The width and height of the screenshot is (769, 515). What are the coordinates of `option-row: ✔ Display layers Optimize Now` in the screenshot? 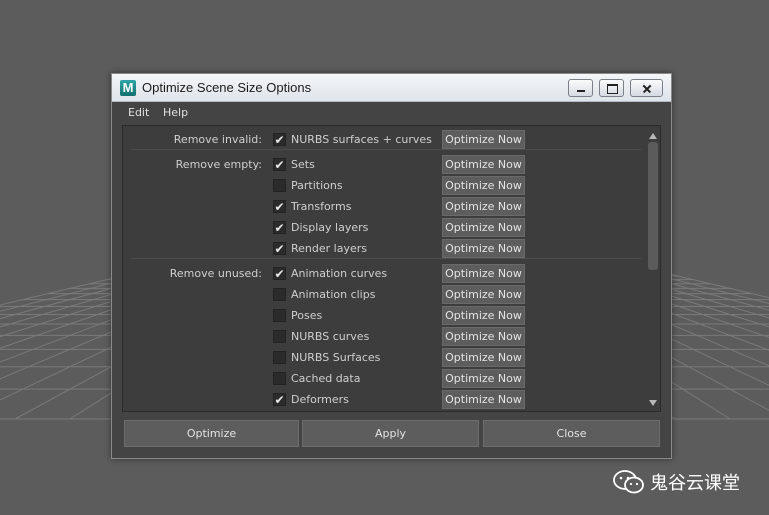 It's located at (383, 227).